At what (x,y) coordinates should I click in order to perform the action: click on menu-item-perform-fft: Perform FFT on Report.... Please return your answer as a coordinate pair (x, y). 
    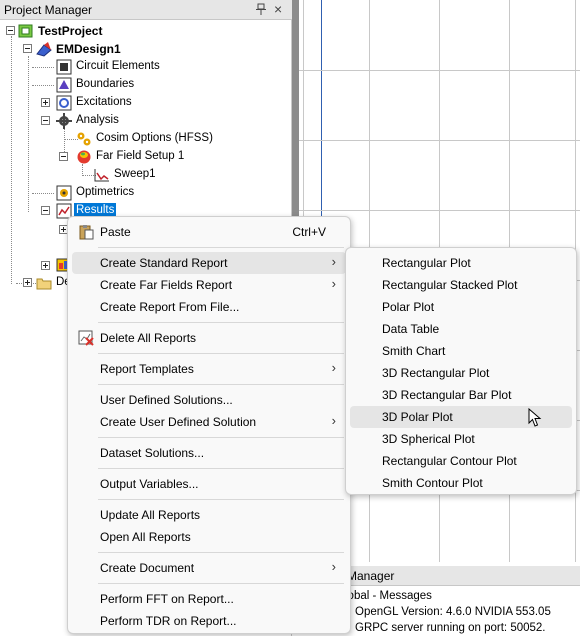
    Looking at the image, I should click on (209, 599).